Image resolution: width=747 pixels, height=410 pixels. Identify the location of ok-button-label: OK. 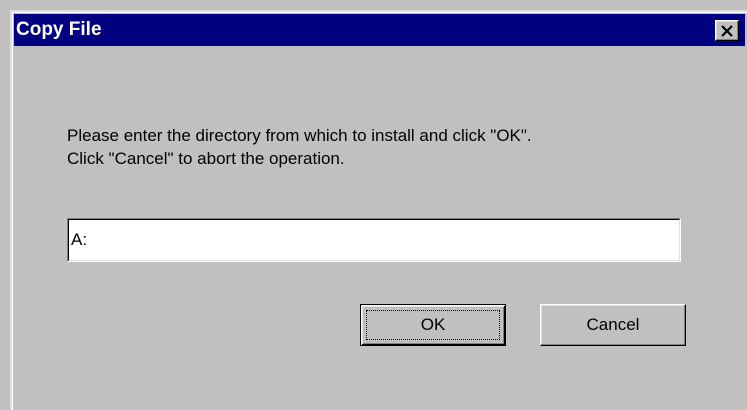
(433, 324).